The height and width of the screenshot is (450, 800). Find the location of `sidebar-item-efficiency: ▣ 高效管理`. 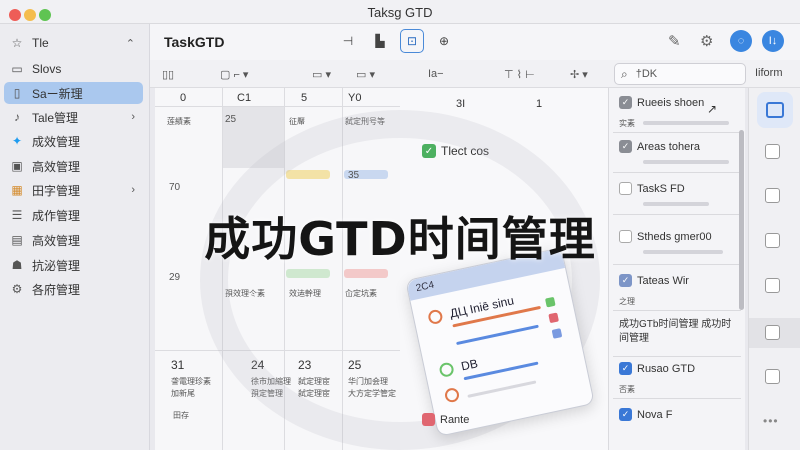

sidebar-item-efficiency: ▣ 高效管理 is located at coordinates (73, 166).